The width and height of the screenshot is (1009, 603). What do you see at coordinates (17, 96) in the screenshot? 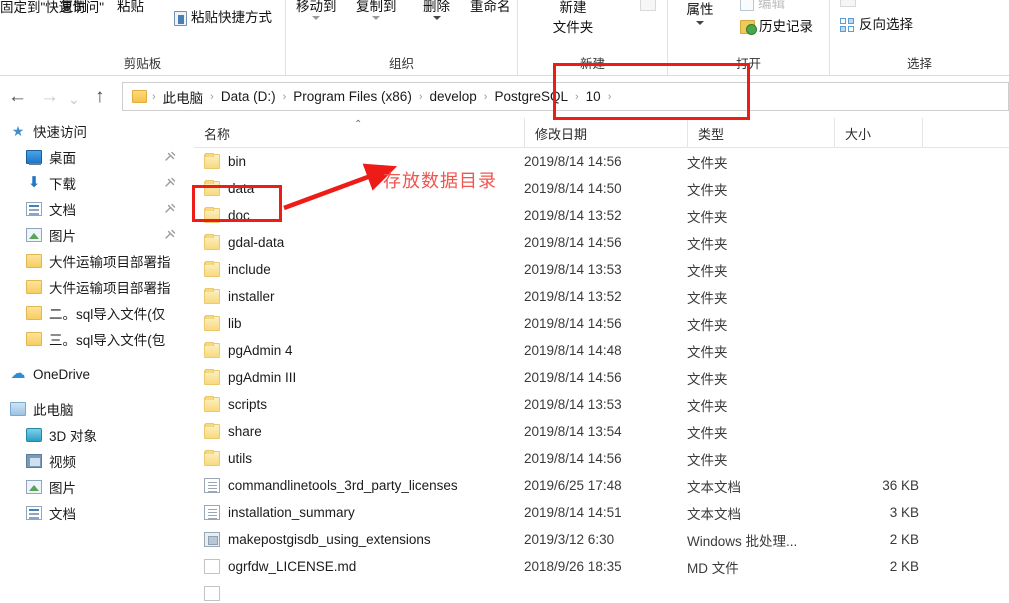
I see `back-button: ←` at bounding box center [17, 96].